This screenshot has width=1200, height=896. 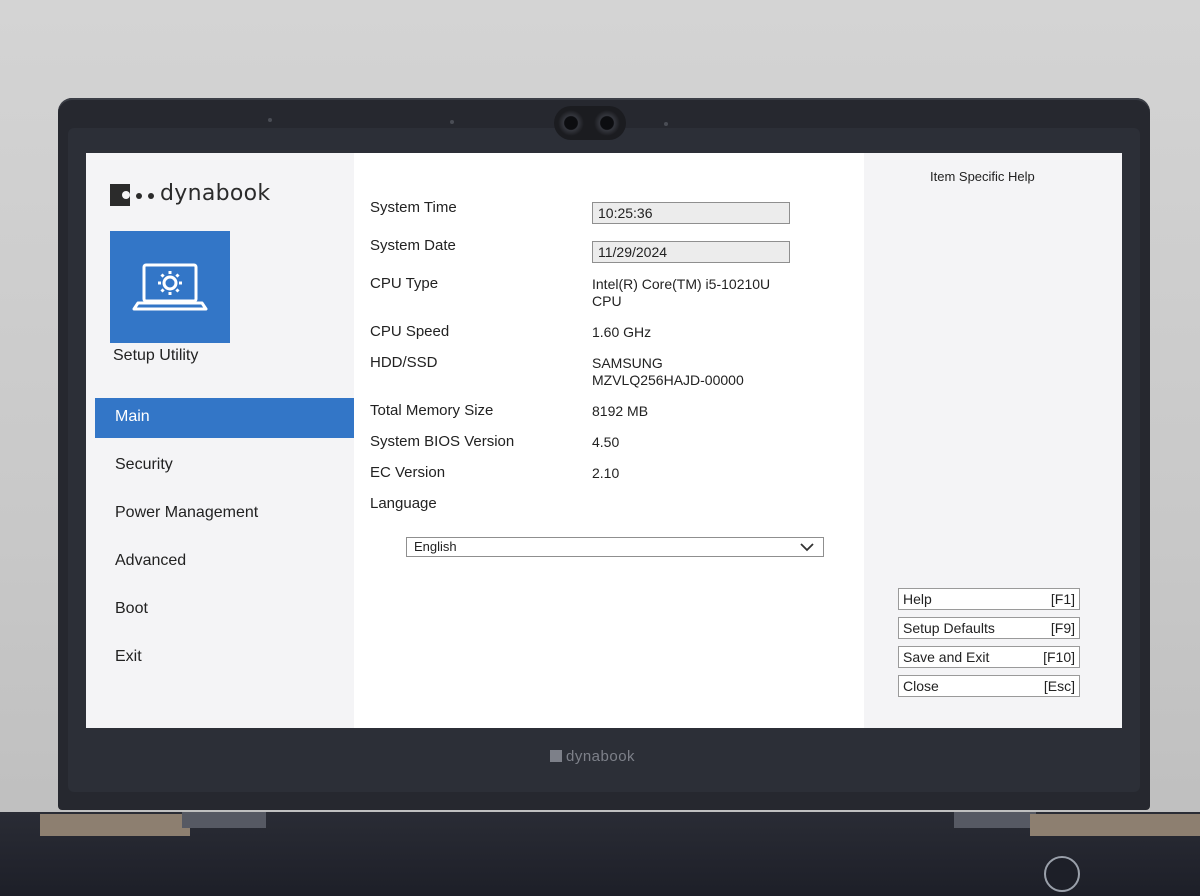 I want to click on system-time-label: System Time, so click(x=413, y=207).